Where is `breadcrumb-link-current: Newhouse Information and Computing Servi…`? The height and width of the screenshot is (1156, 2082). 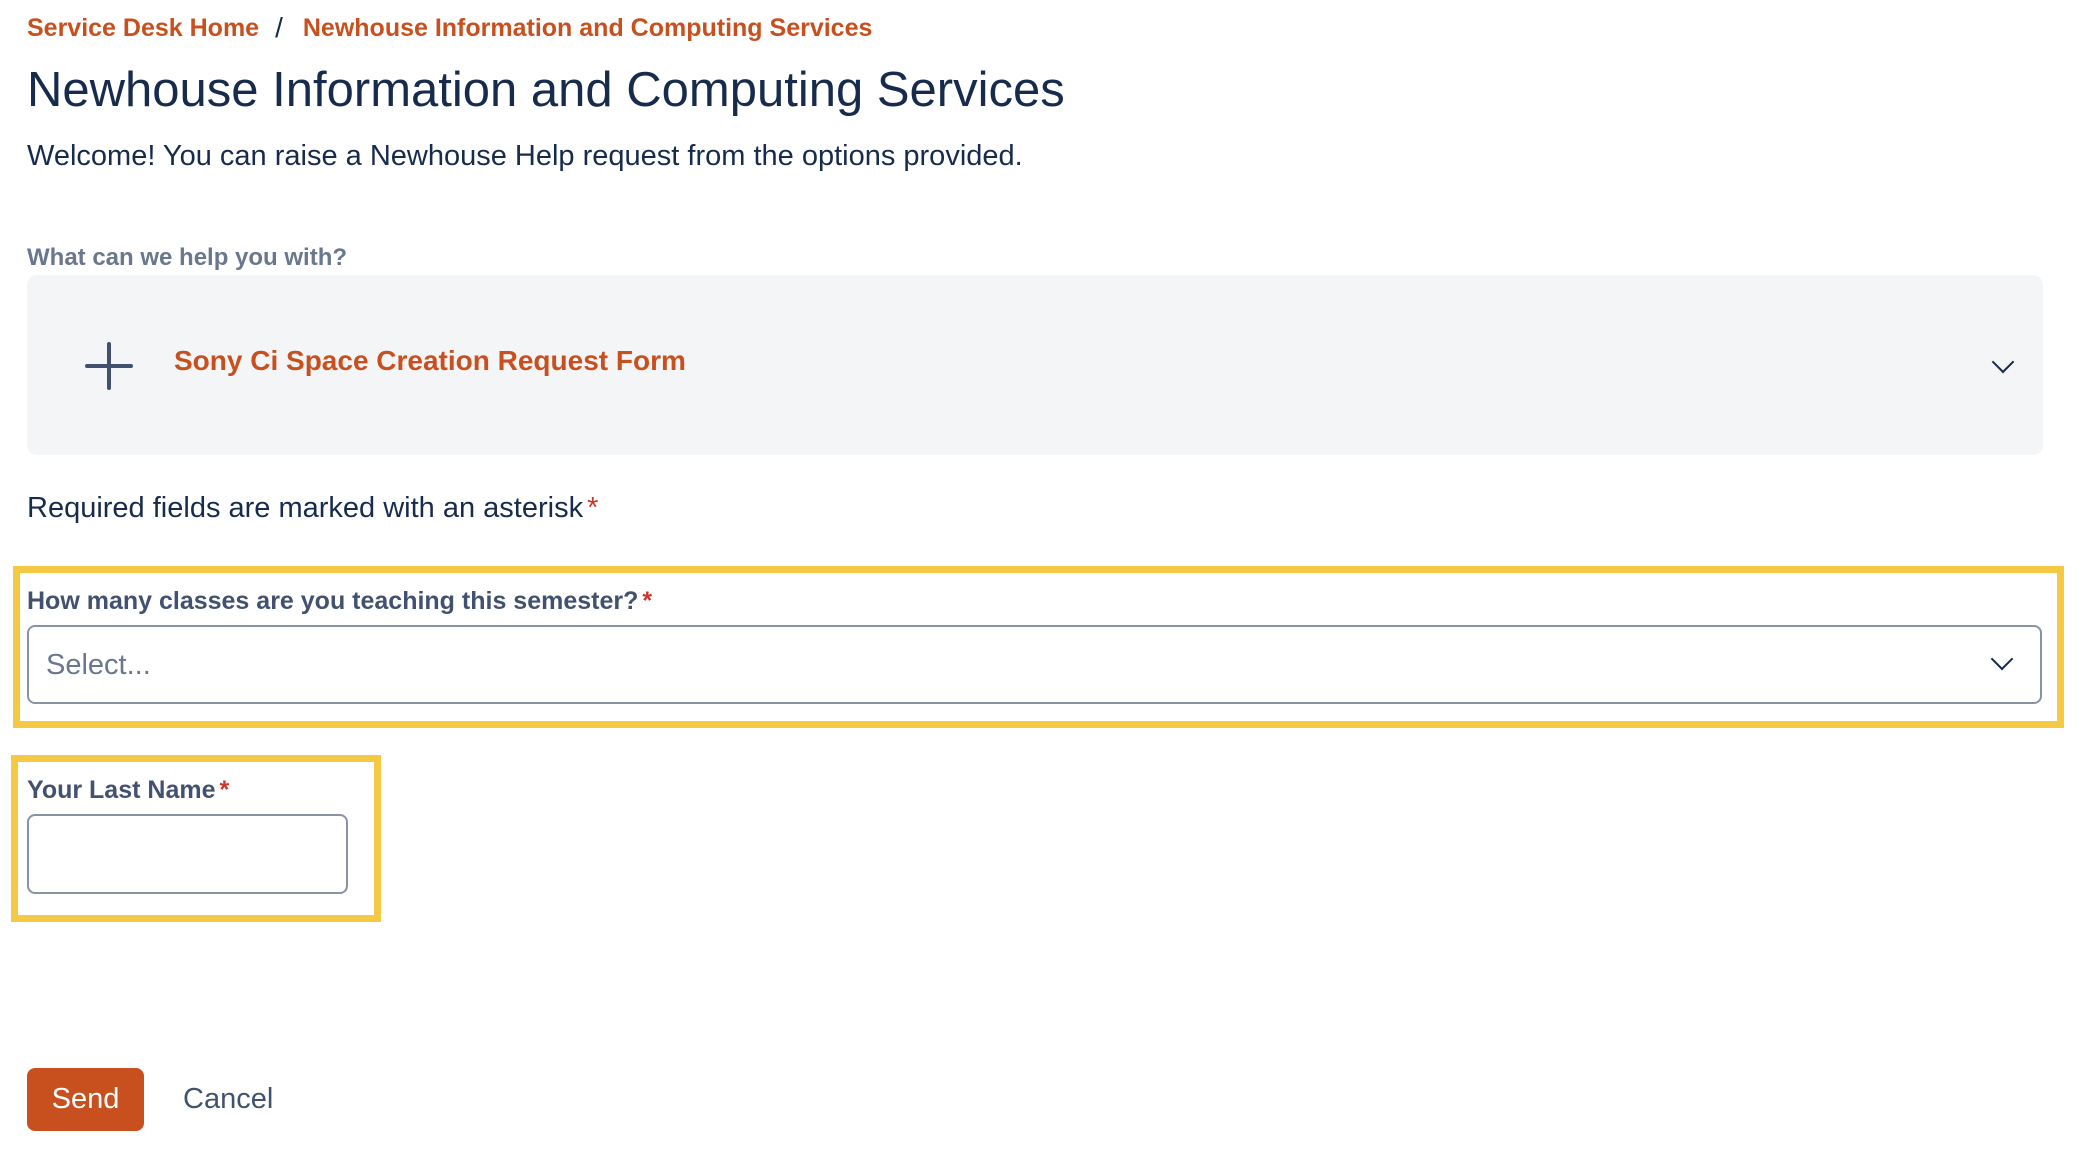
breadcrumb-link-current: Newhouse Information and Computing Servi… is located at coordinates (588, 28).